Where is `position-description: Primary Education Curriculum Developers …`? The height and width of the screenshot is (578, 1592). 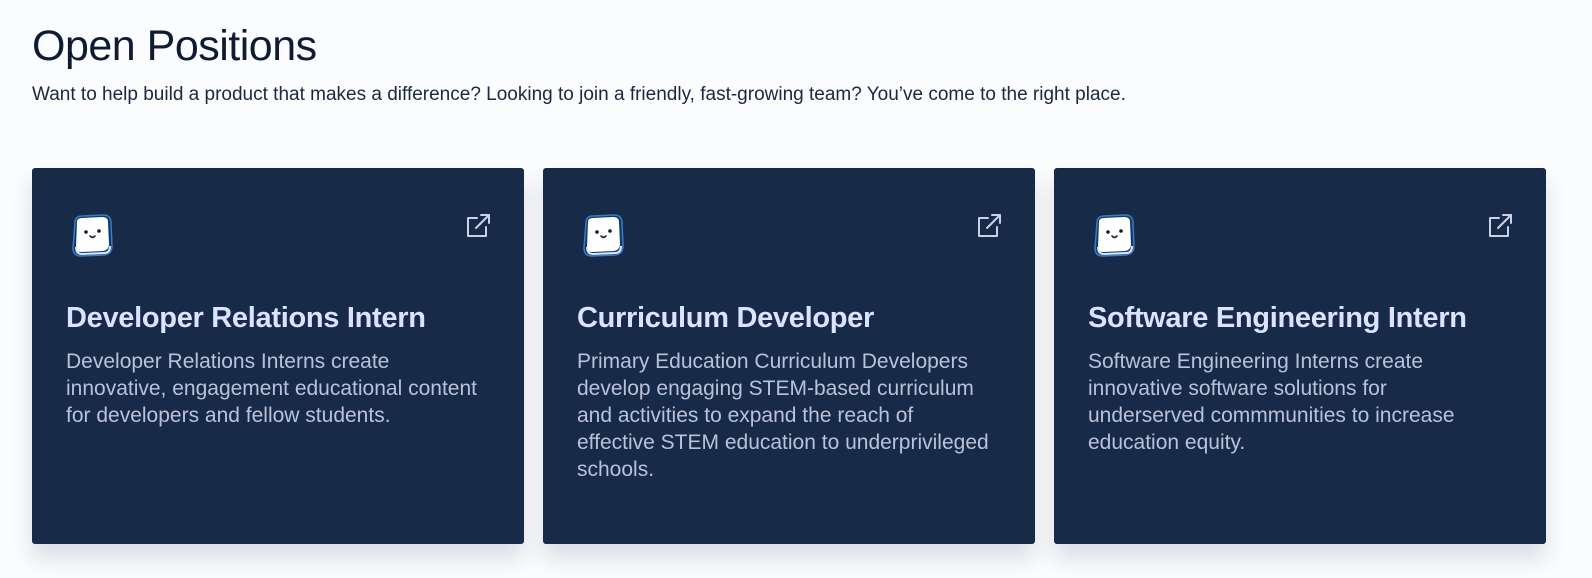
position-description: Primary Education Curriculum Developers … is located at coordinates (783, 415).